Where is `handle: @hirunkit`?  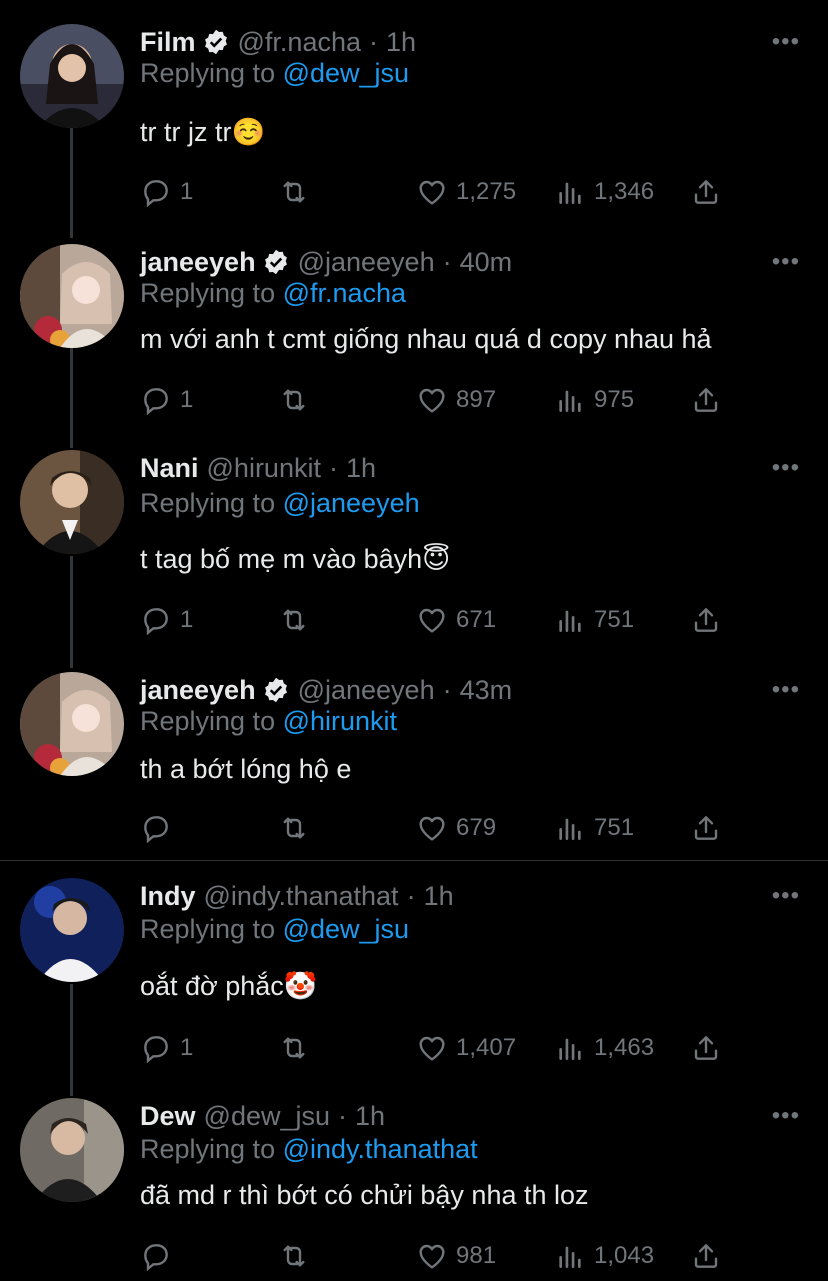
handle: @hirunkit is located at coordinates (264, 468).